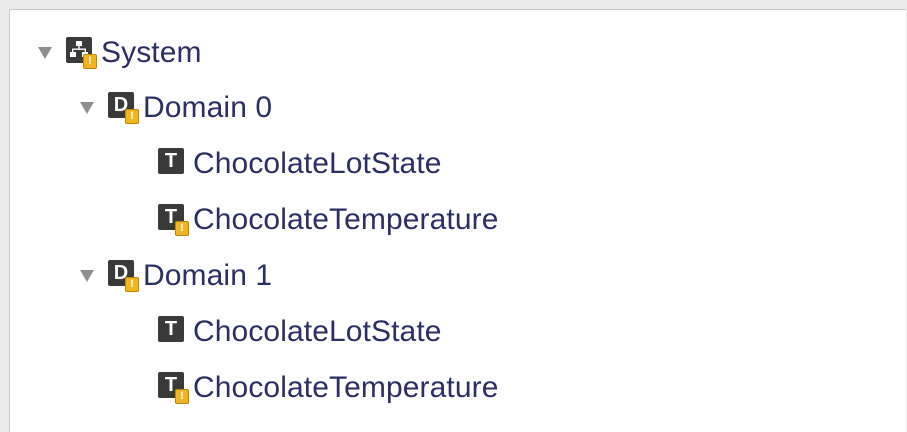  Describe the element at coordinates (208, 107) in the screenshot. I see `tree-item-label: Domain 0` at that location.